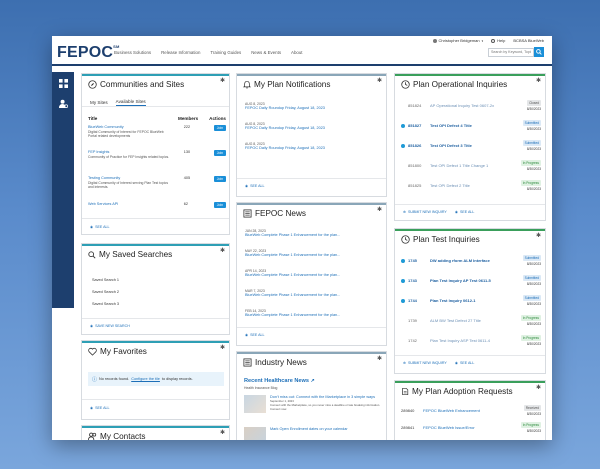 This screenshot has width=600, height=469. I want to click on inquiry-link: AP Operational Inquiry Test 0607-2x, so click(472, 105).